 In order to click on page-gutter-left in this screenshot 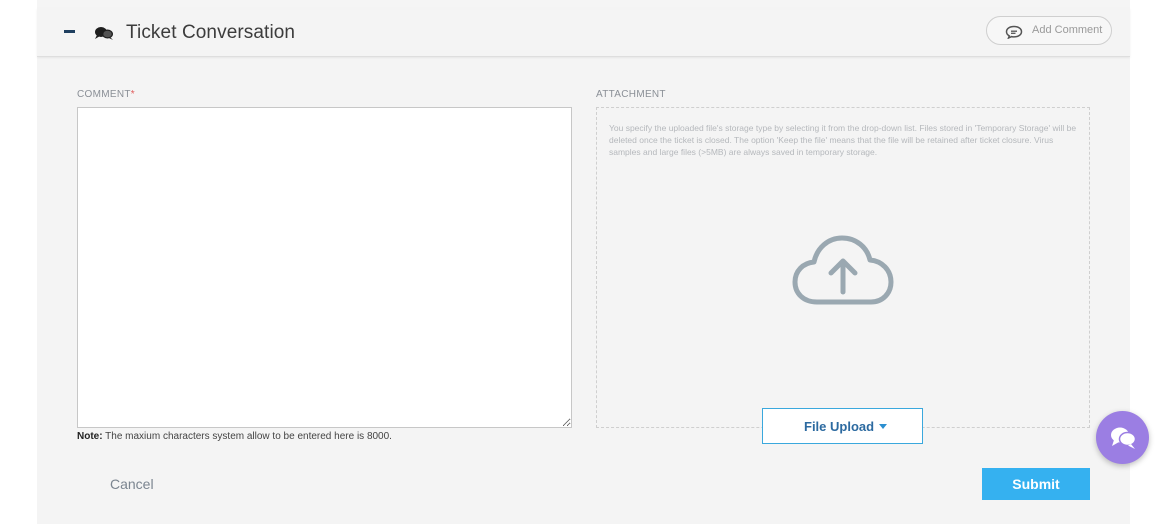, I will do `click(27, 262)`.